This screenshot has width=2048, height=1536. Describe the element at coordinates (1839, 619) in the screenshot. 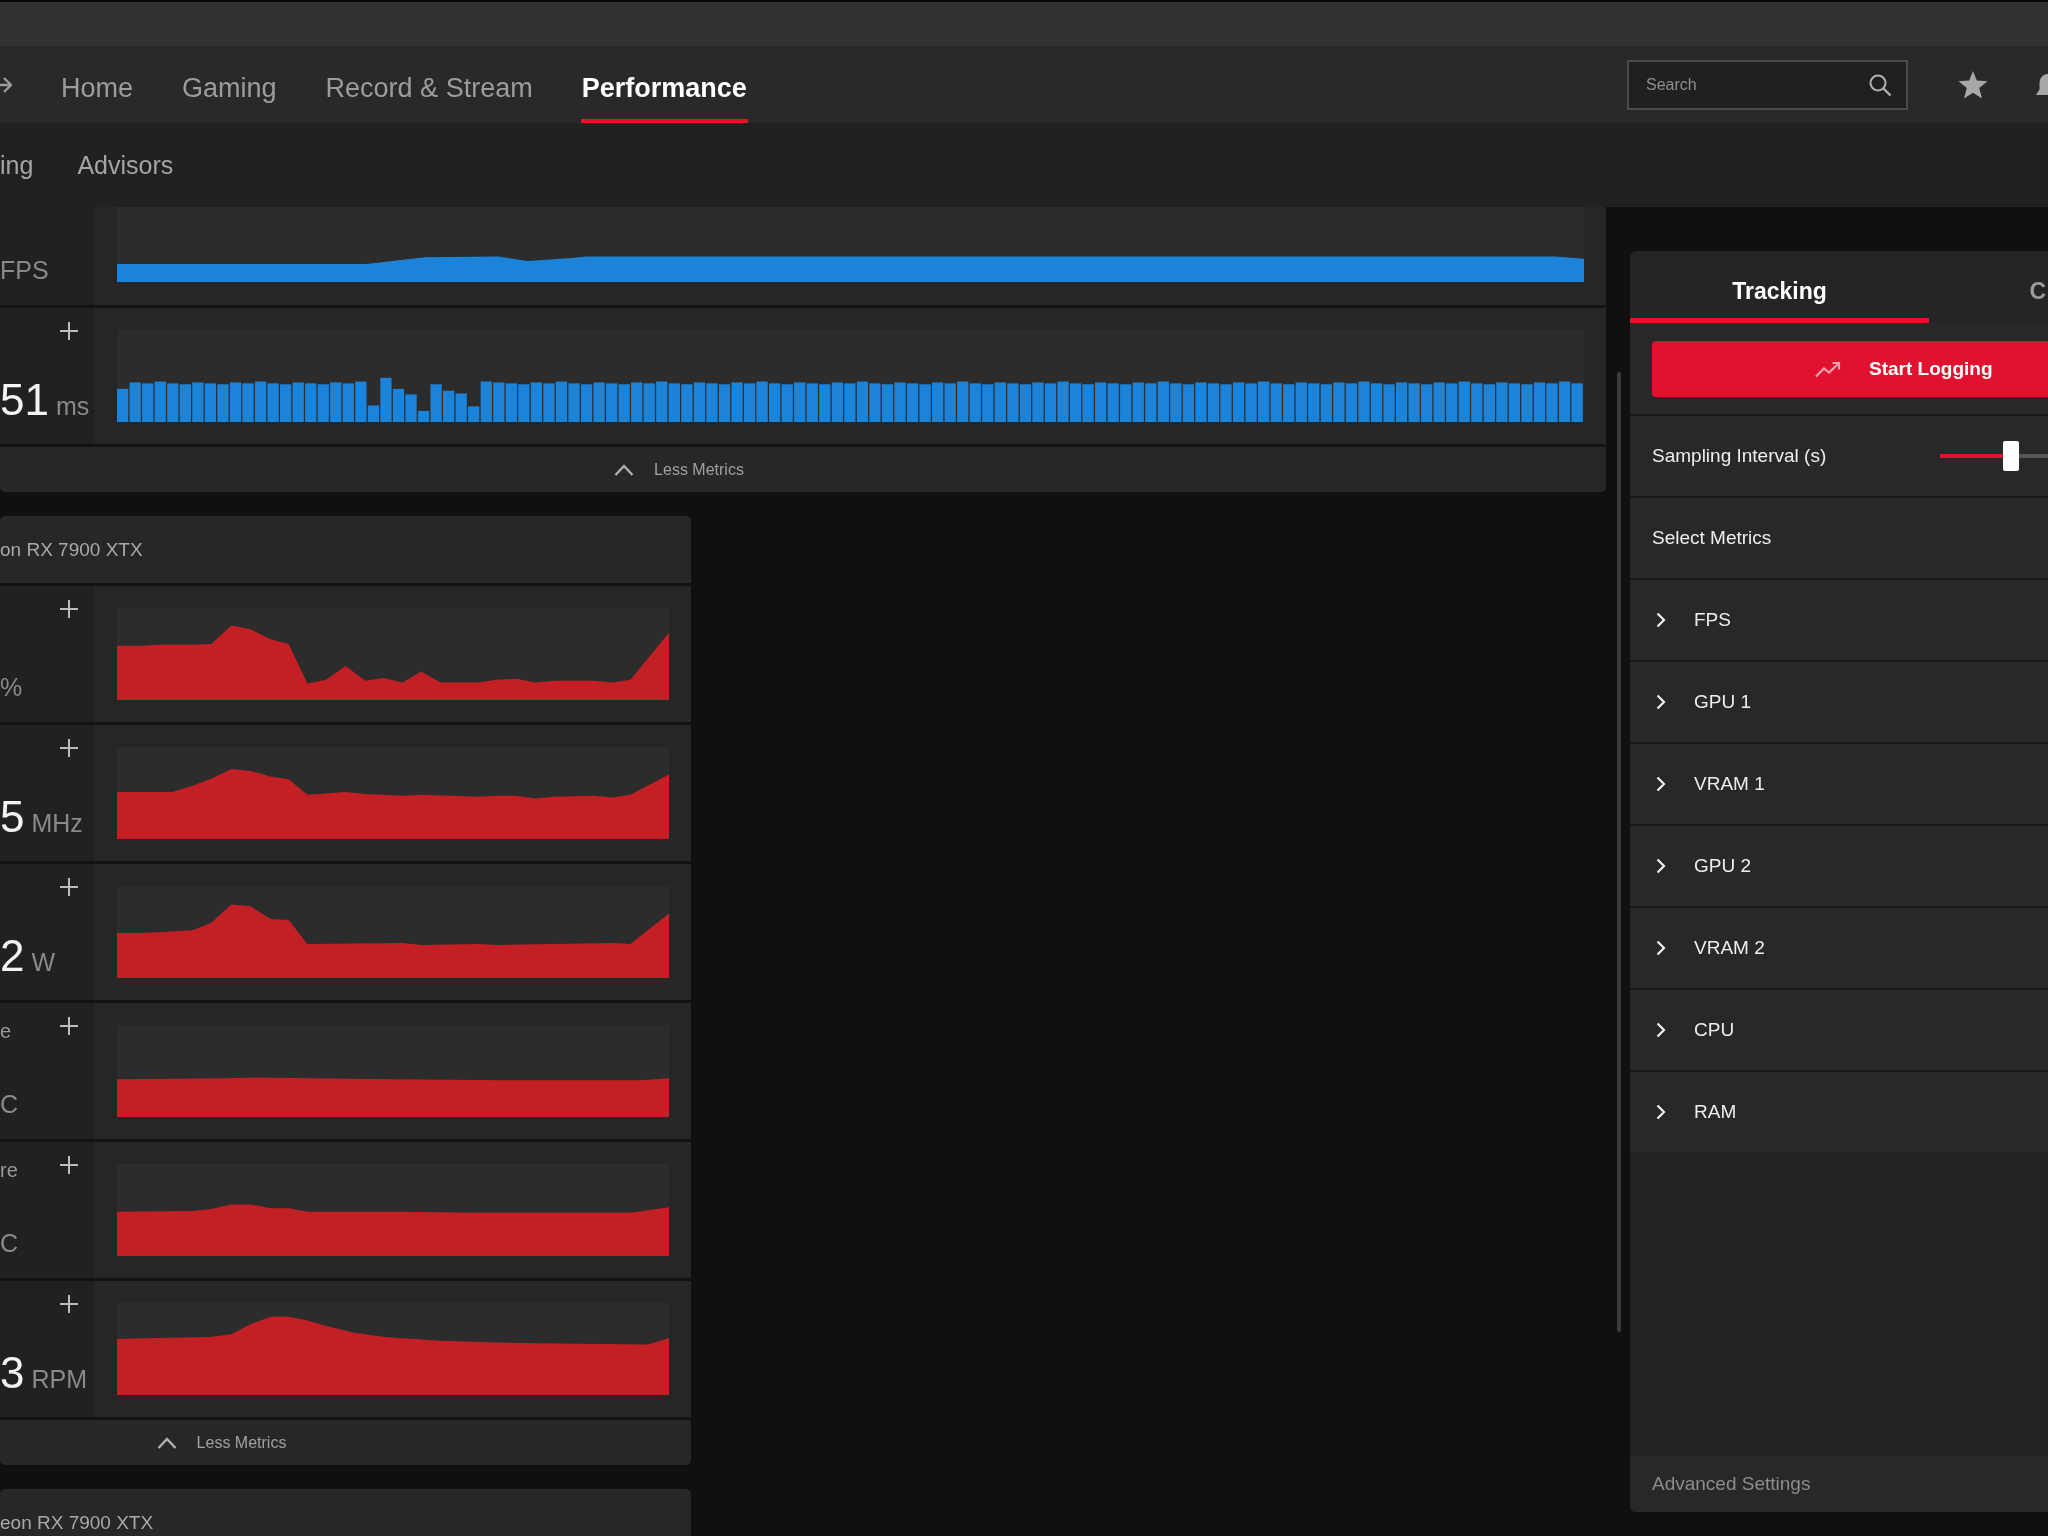

I see `metric-group-item: FPS` at that location.